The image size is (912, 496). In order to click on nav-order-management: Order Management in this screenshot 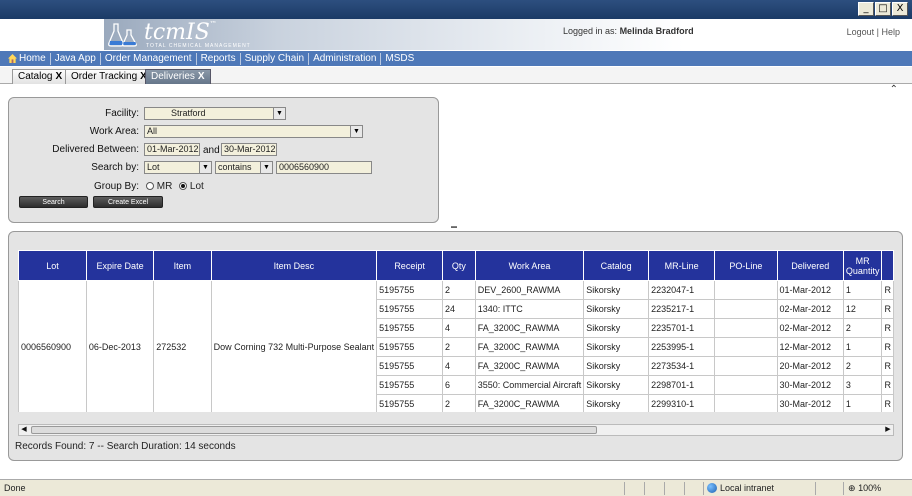, I will do `click(149, 58)`.